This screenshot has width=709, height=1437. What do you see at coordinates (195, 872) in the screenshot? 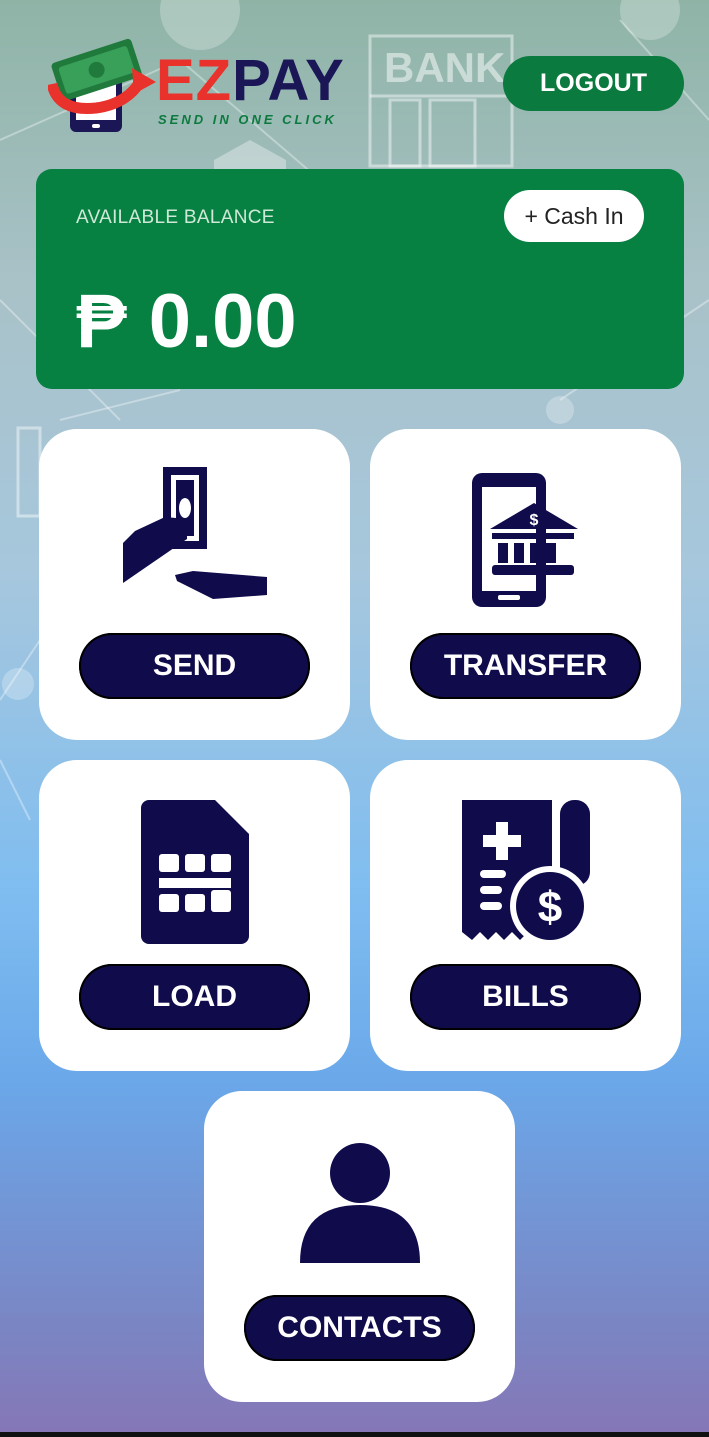
I see `sim-card-icon` at bounding box center [195, 872].